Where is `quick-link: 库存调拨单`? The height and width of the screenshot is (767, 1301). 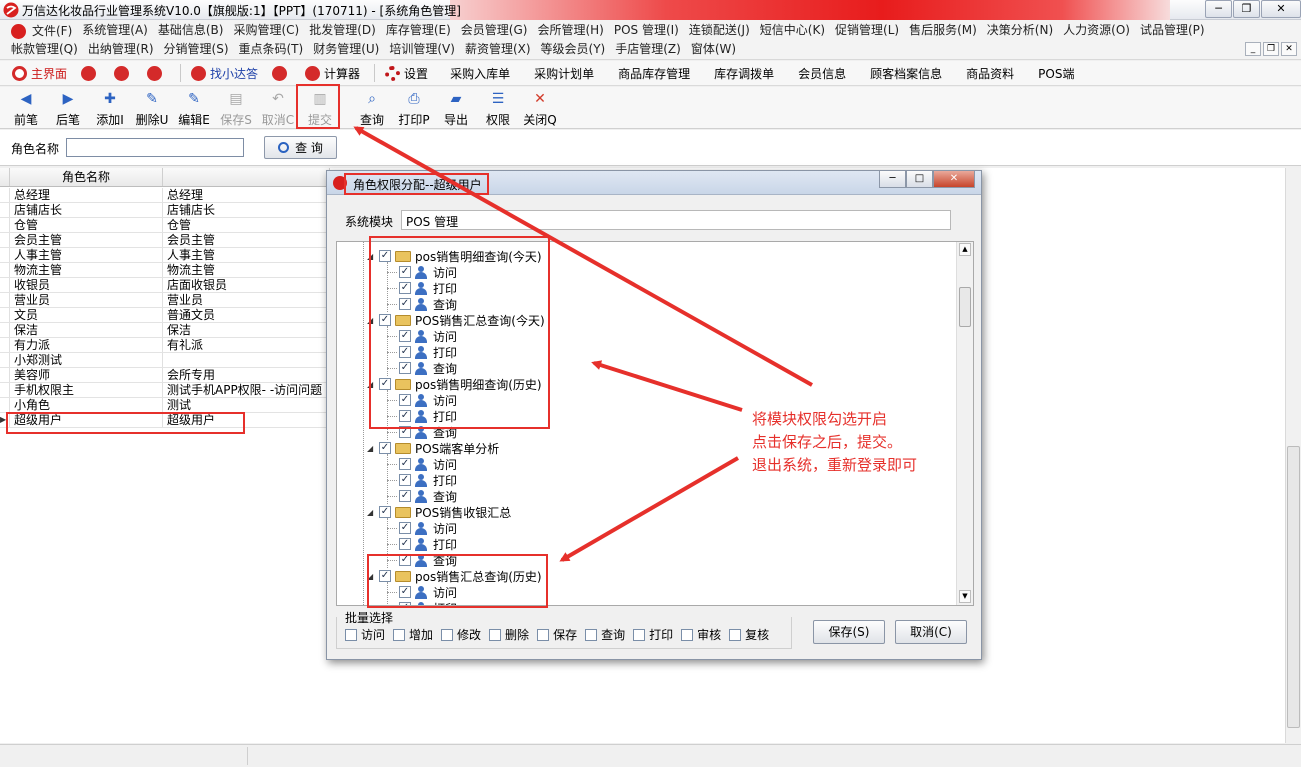 quick-link: 库存调拨单 is located at coordinates (744, 73).